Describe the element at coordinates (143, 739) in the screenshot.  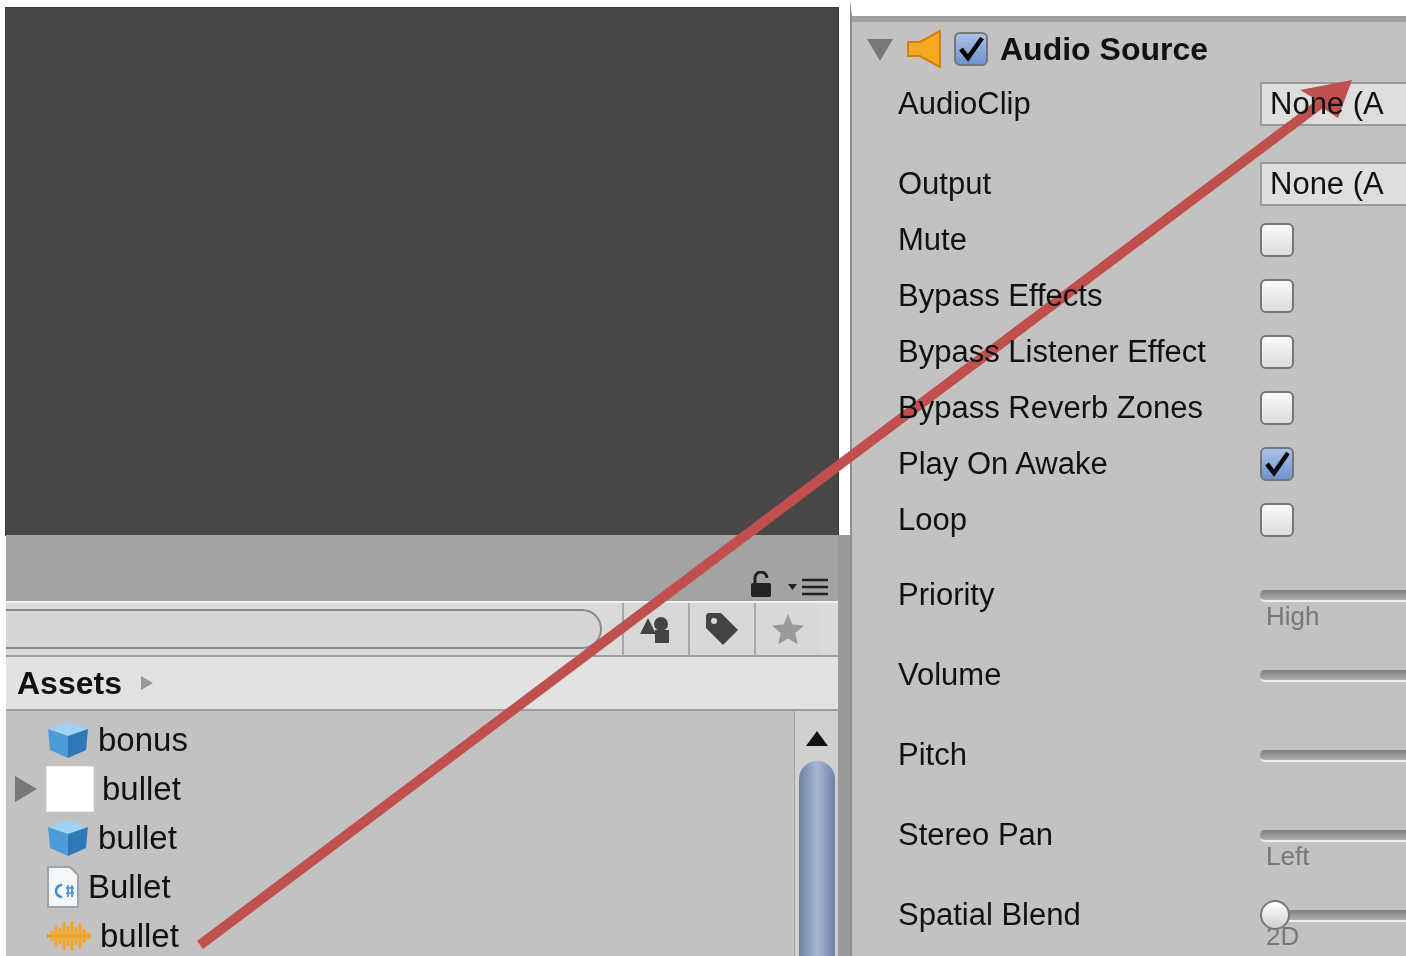
I see `asset-name: bonus` at that location.